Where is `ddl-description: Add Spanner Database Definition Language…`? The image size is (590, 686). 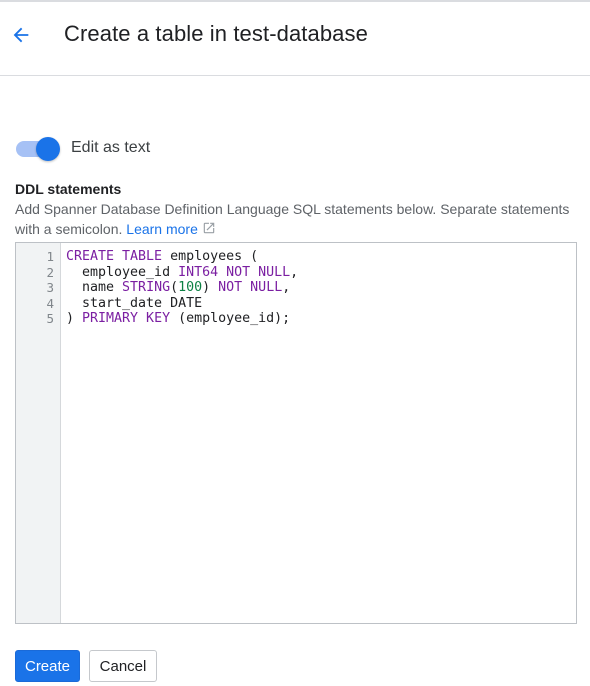 ddl-description: Add Spanner Database Definition Language… is located at coordinates (297, 219).